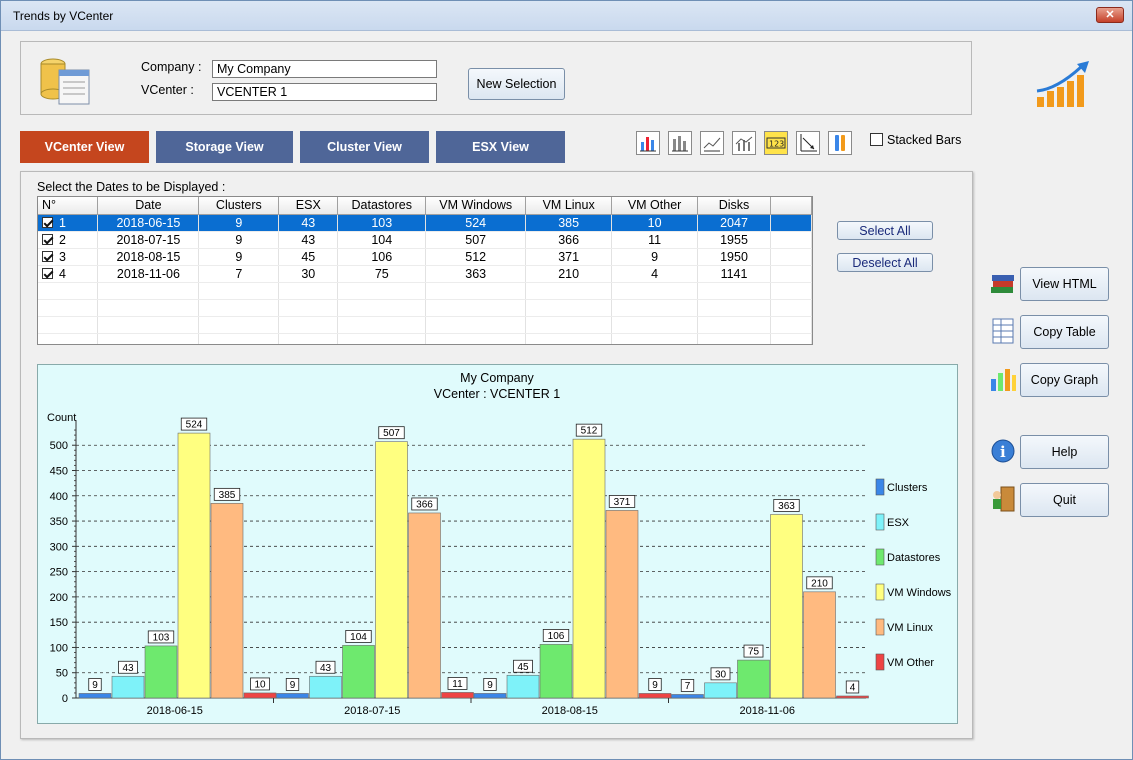  I want to click on tab-cluster-view: Cluster View, so click(364, 147).